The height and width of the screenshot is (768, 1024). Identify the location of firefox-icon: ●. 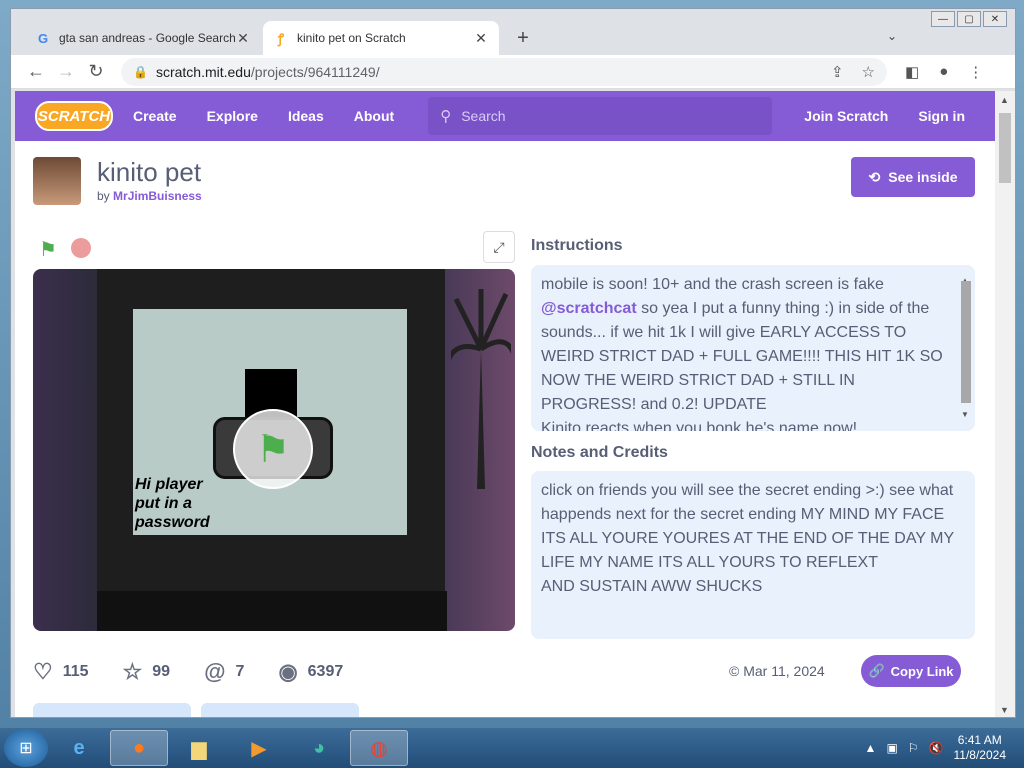
(139, 748).